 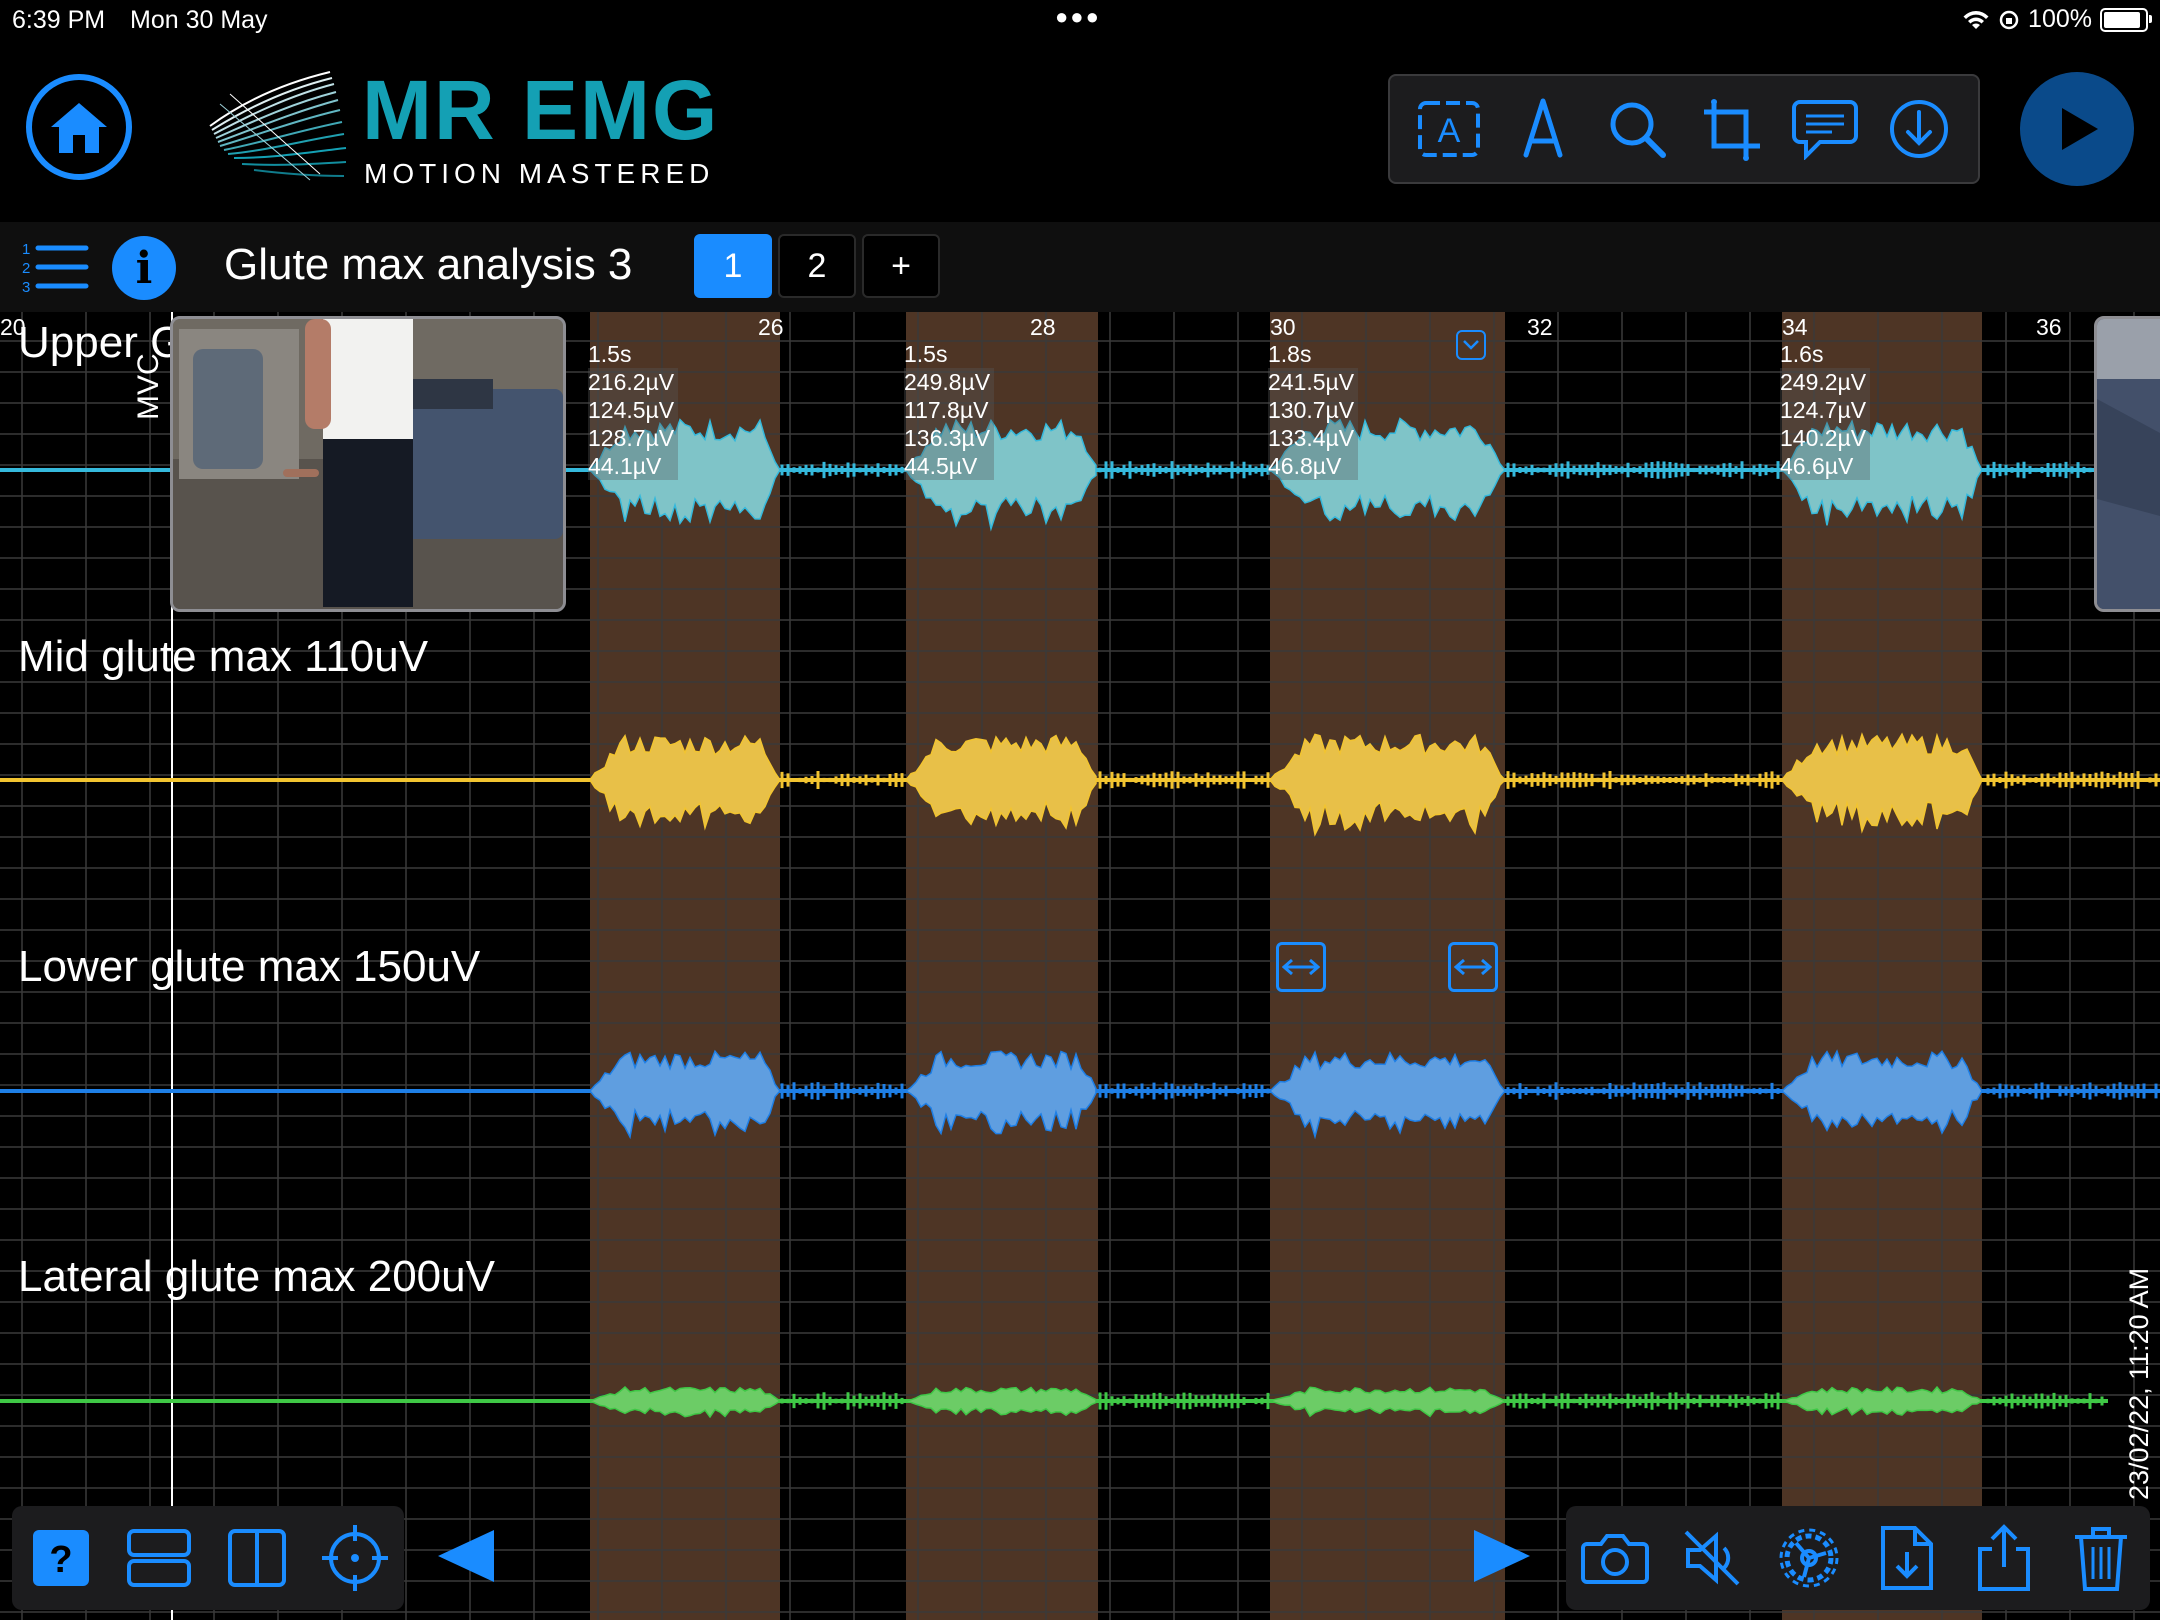 What do you see at coordinates (633, 438) in the screenshot?
I see `segment-stat-v3: 128.7µV` at bounding box center [633, 438].